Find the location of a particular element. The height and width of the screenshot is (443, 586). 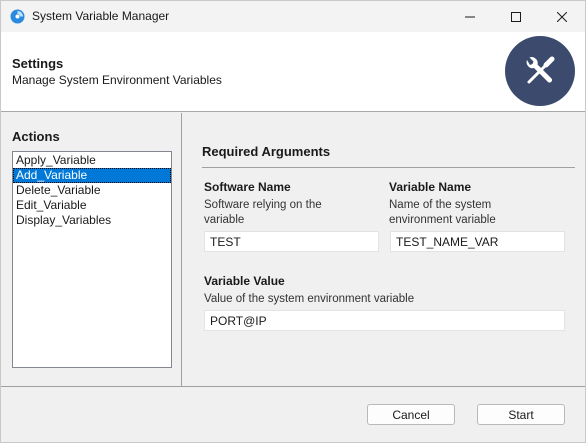

header-title: Settings is located at coordinates (38, 63).